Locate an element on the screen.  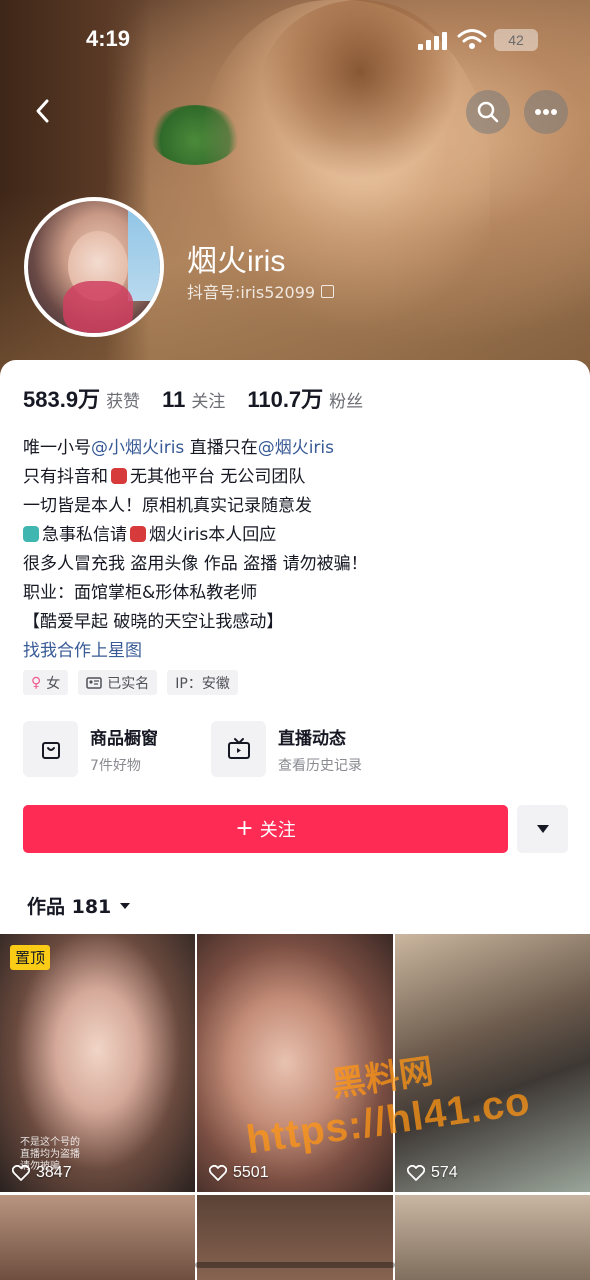
follow-label: 关注 is located at coordinates (277, 830).